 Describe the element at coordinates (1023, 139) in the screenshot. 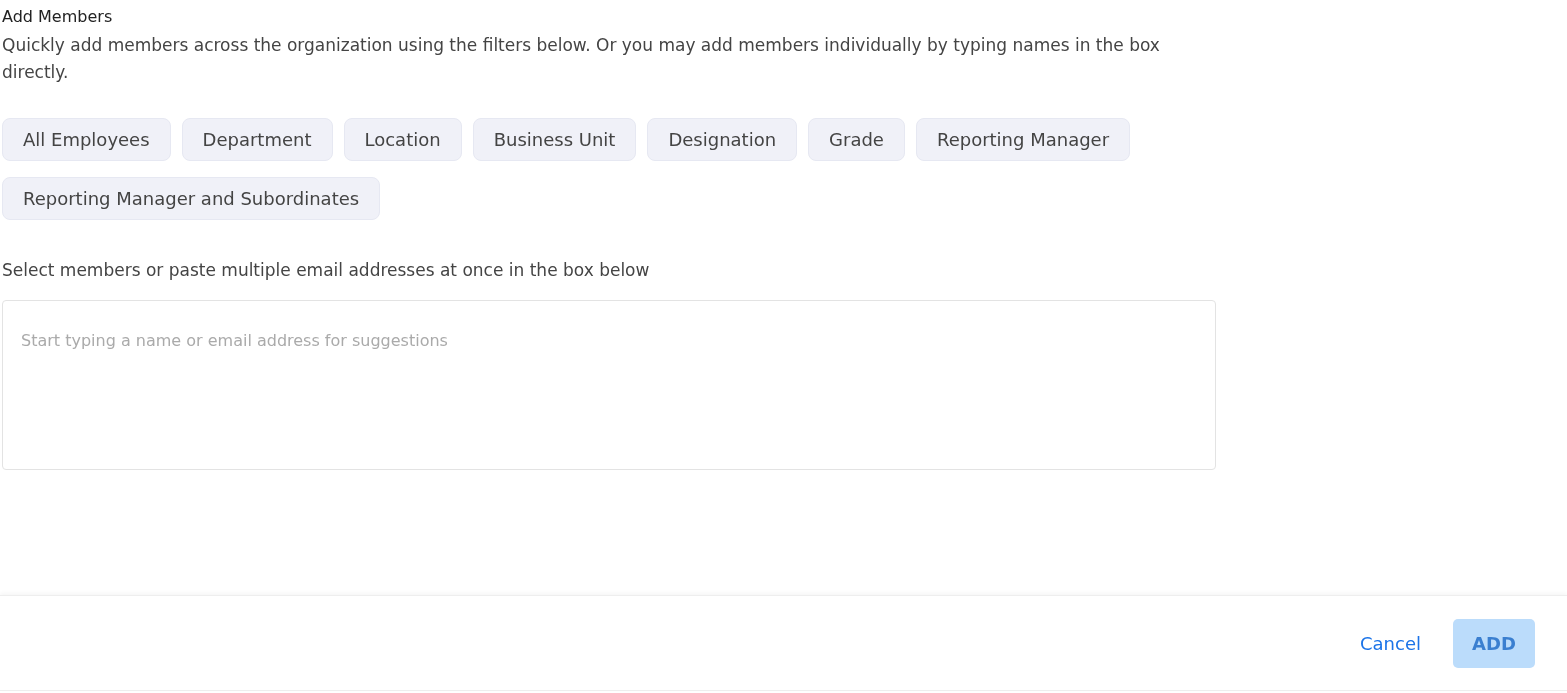

I see `filter-chip: Reporting Manager` at that location.